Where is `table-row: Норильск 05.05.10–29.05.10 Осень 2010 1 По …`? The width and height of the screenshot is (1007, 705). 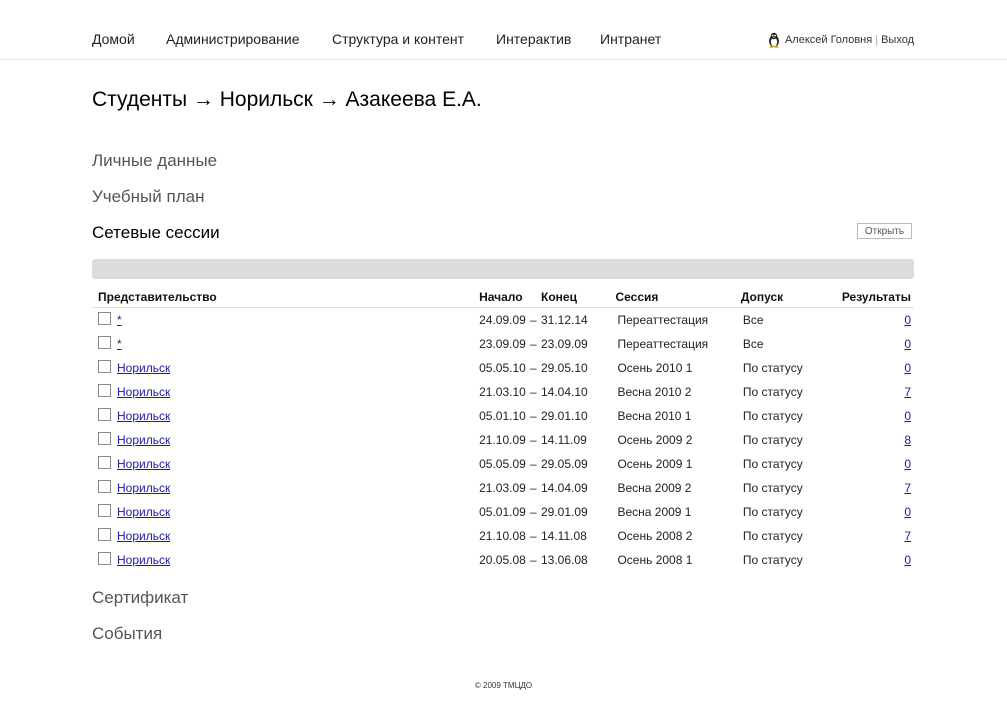
table-row: Норильск 05.05.10–29.05.10 Осень 2010 1 По … is located at coordinates (503, 368).